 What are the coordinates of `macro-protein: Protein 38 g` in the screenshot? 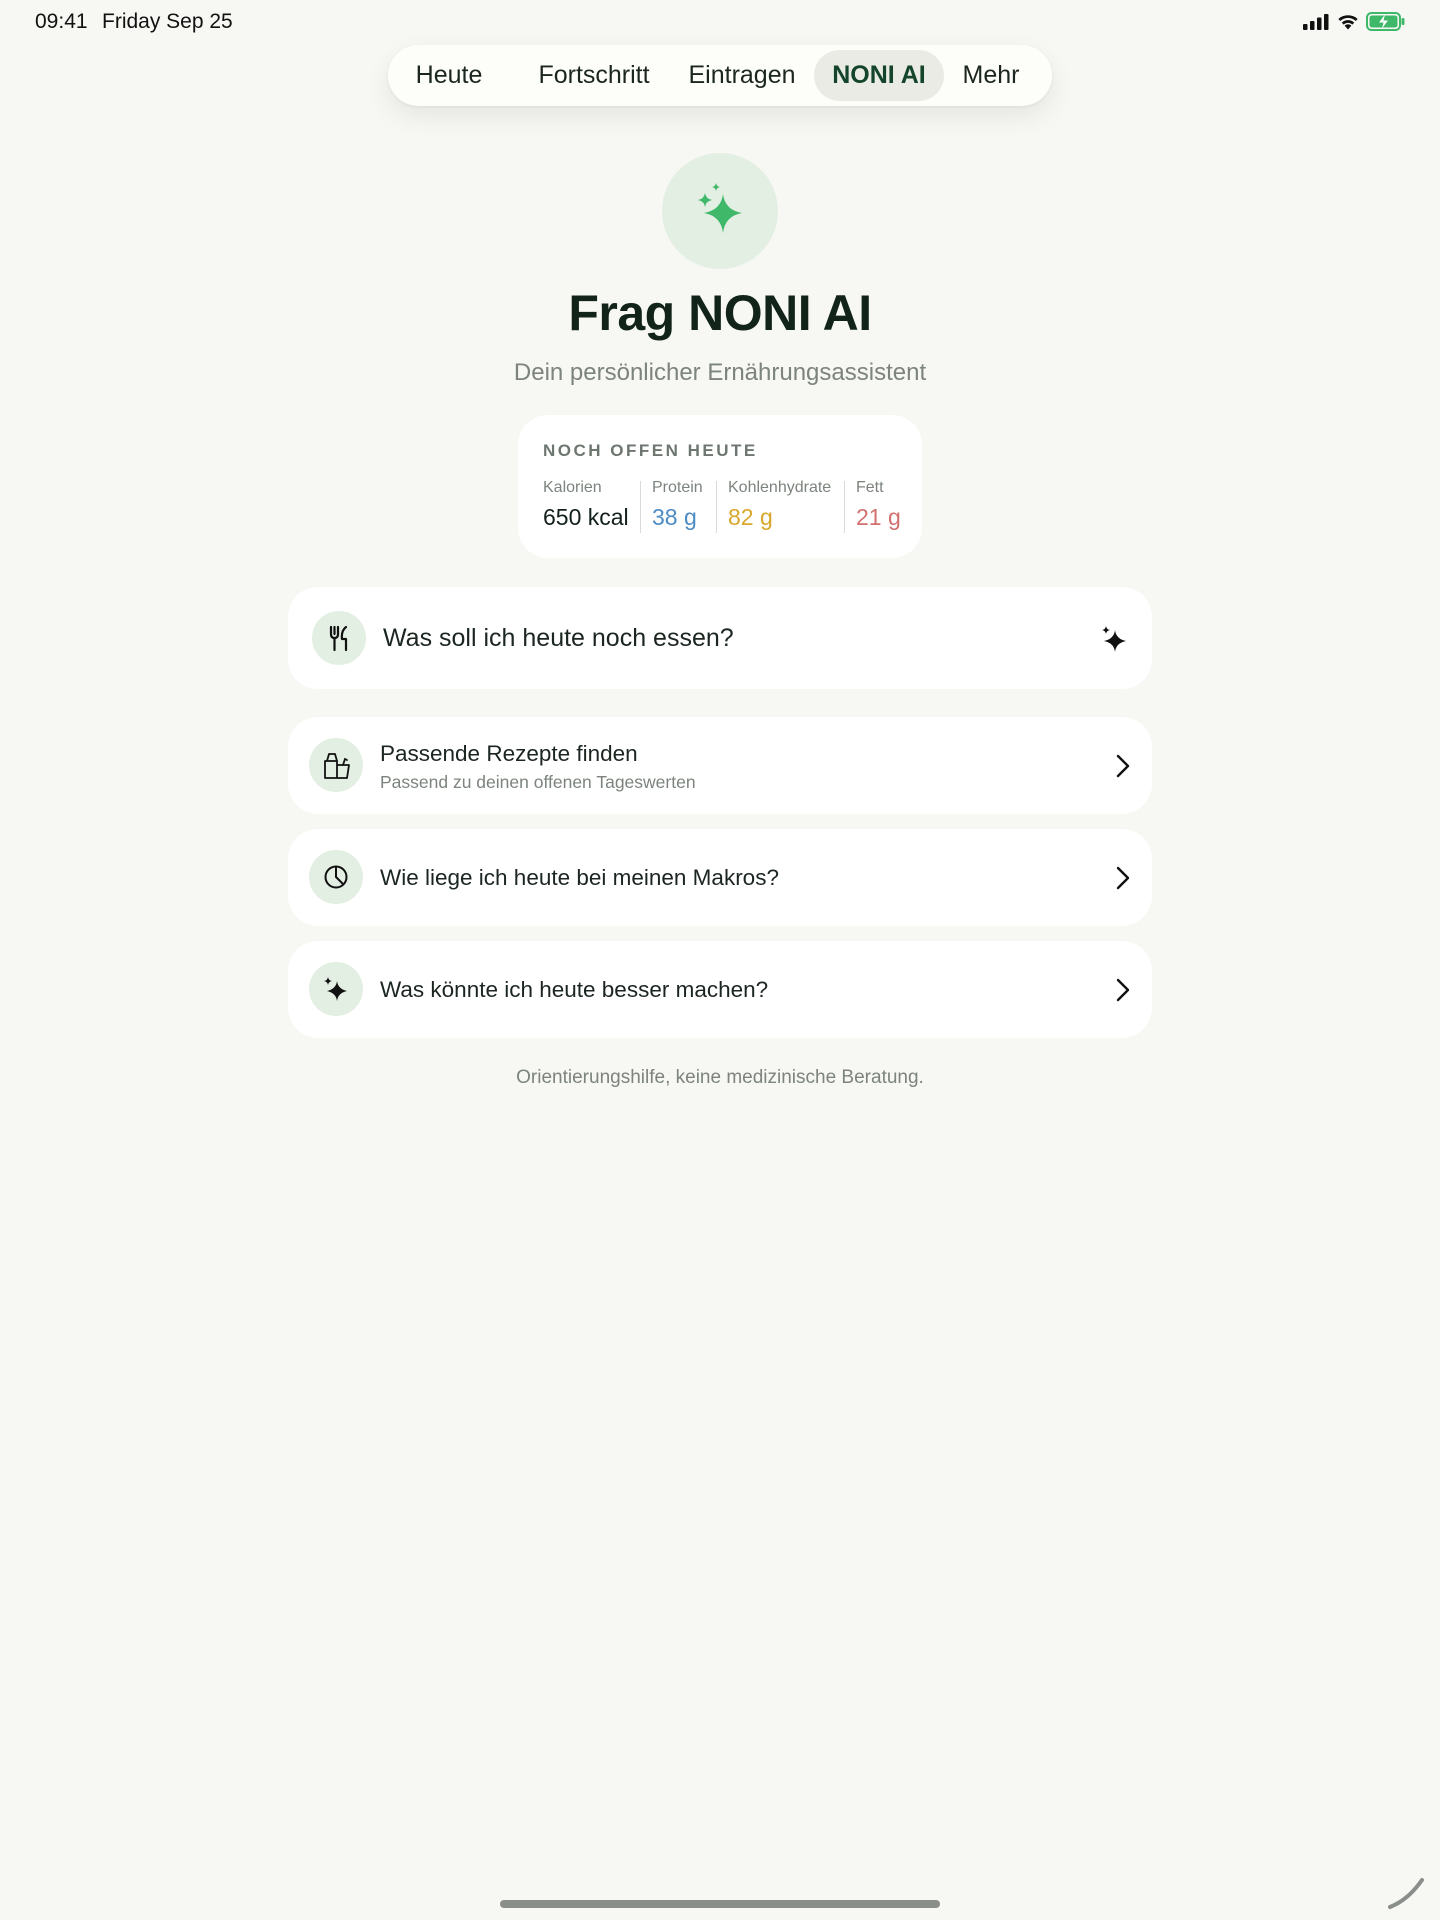 It's located at (677, 505).